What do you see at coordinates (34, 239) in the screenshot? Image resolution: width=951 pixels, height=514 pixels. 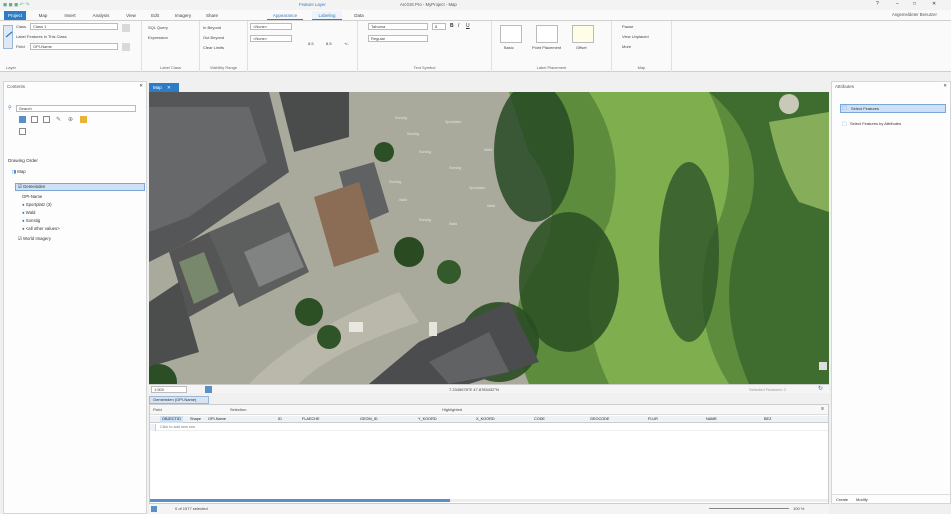 I see `tree-item-world-imagery: ☑ World Imagery` at bounding box center [34, 239].